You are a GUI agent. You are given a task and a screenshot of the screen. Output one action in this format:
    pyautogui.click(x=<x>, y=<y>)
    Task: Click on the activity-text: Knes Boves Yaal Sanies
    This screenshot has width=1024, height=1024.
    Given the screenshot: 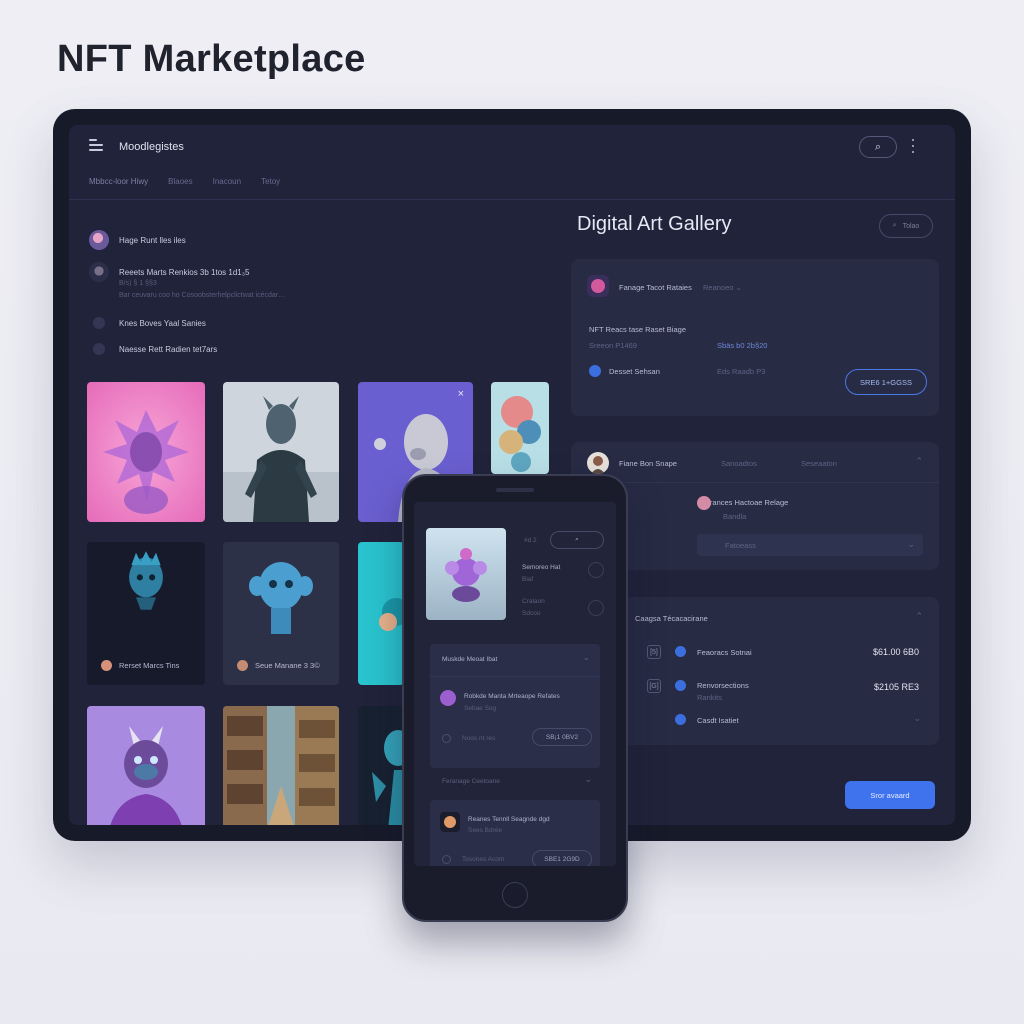 What is the action you would take?
    pyautogui.click(x=162, y=323)
    